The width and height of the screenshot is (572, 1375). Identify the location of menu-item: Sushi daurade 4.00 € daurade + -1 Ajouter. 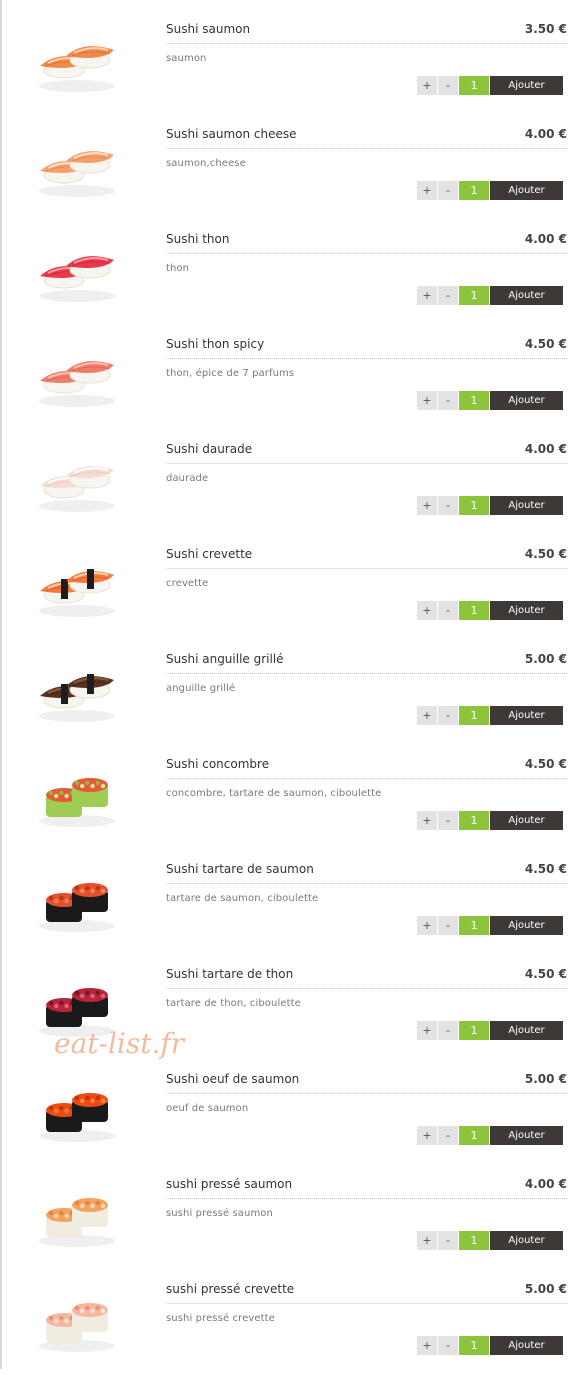
(286, 482).